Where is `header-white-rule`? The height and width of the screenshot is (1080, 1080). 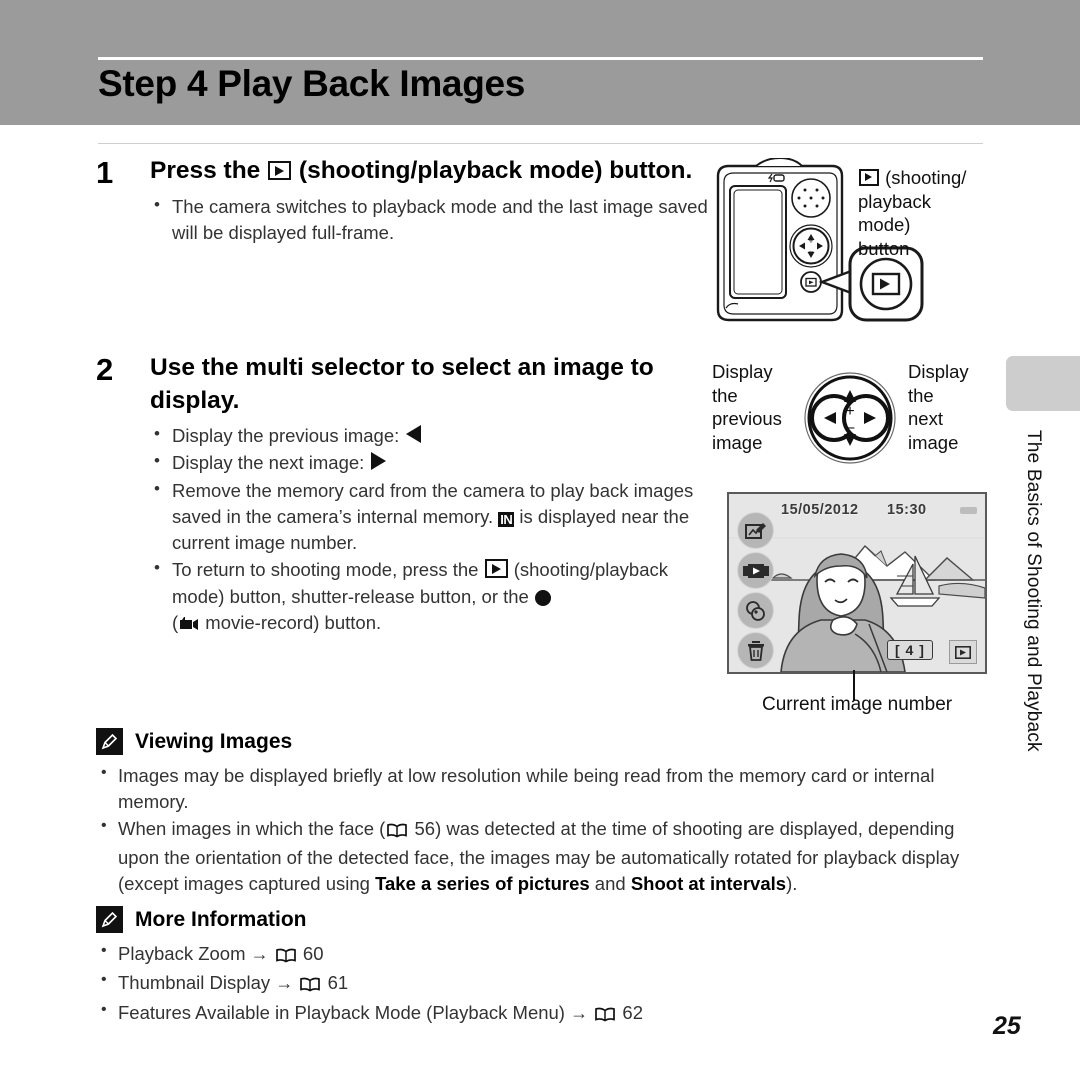 header-white-rule is located at coordinates (540, 58).